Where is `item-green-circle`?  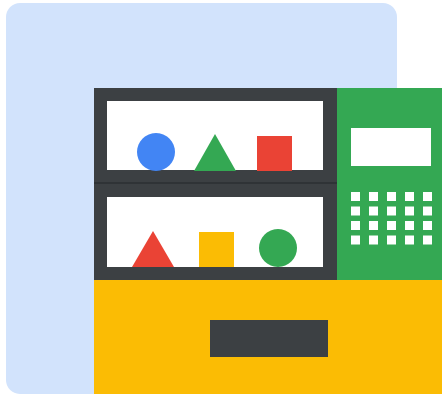
item-green-circle is located at coordinates (278, 248).